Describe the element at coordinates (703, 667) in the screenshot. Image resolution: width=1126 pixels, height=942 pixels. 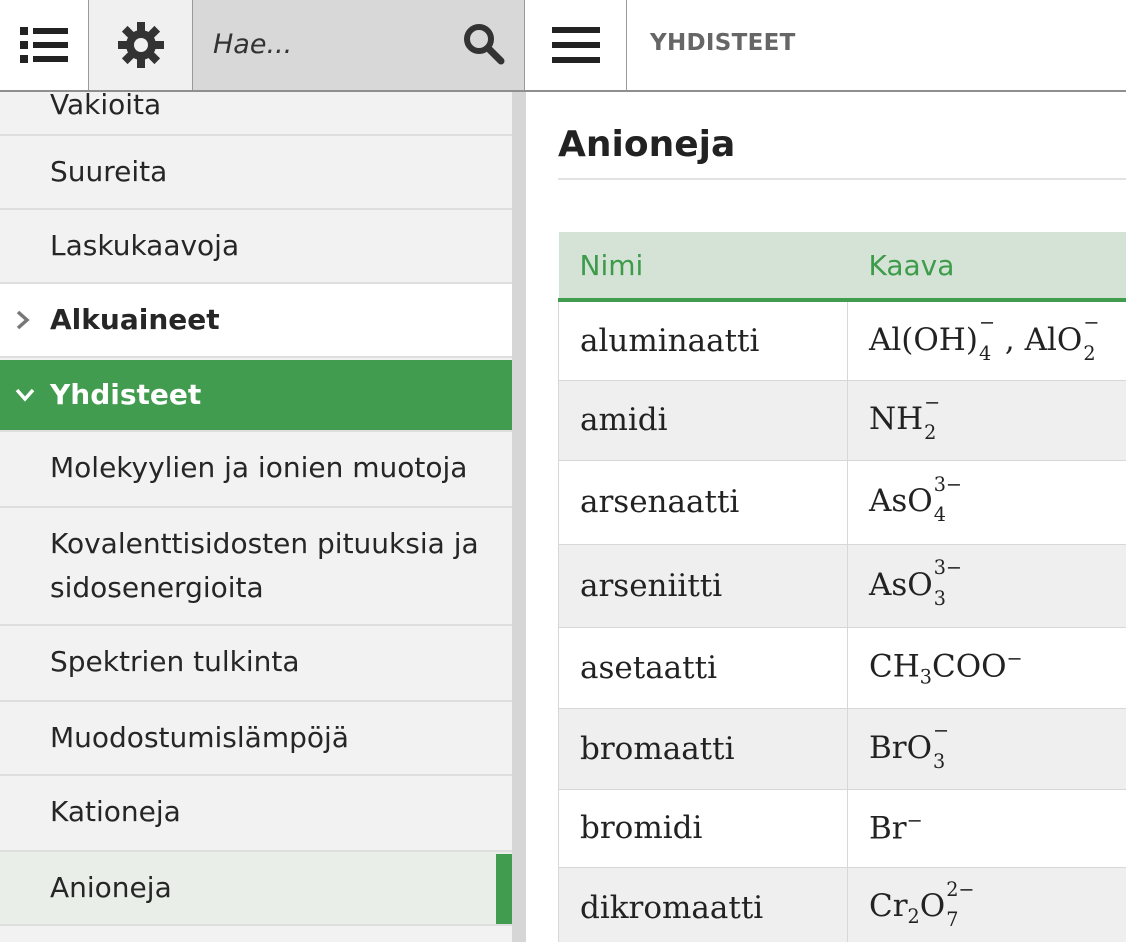
I see `anion-name: asetaatti` at that location.